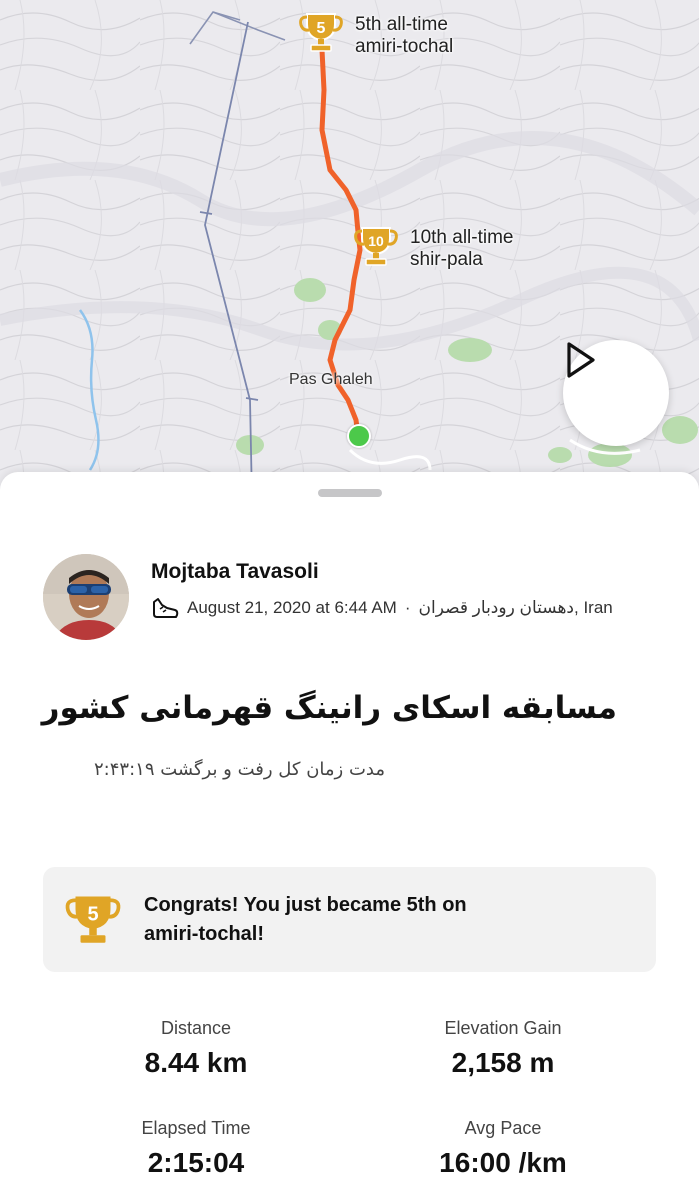 Image resolution: width=699 pixels, height=1200 pixels. Describe the element at coordinates (616, 393) in the screenshot. I see `play-flyover-button` at that location.